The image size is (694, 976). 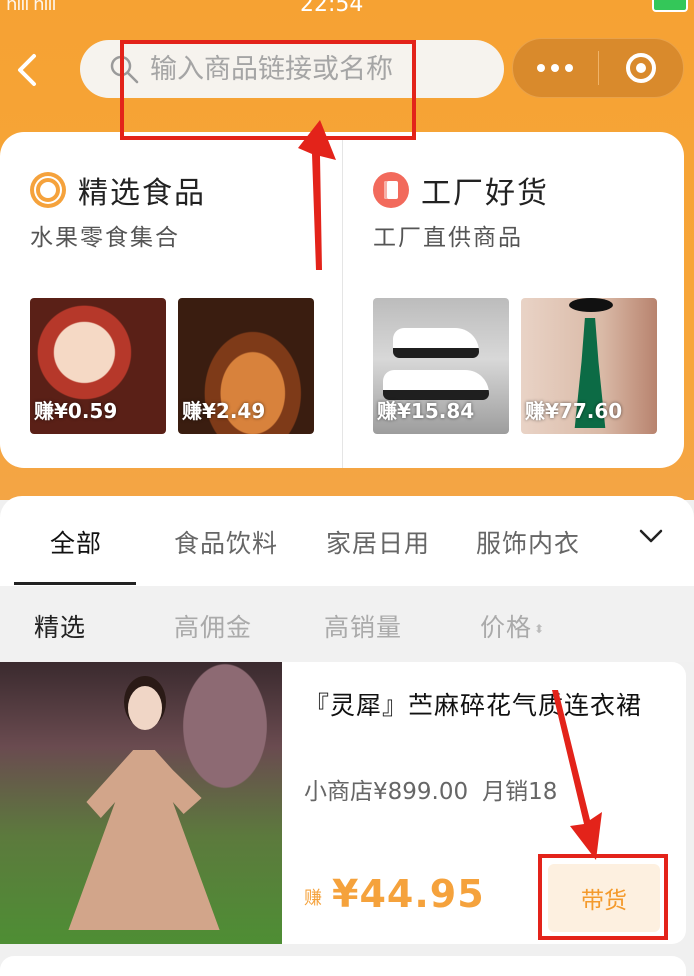 I want to click on hat-image, so click(x=591, y=305).